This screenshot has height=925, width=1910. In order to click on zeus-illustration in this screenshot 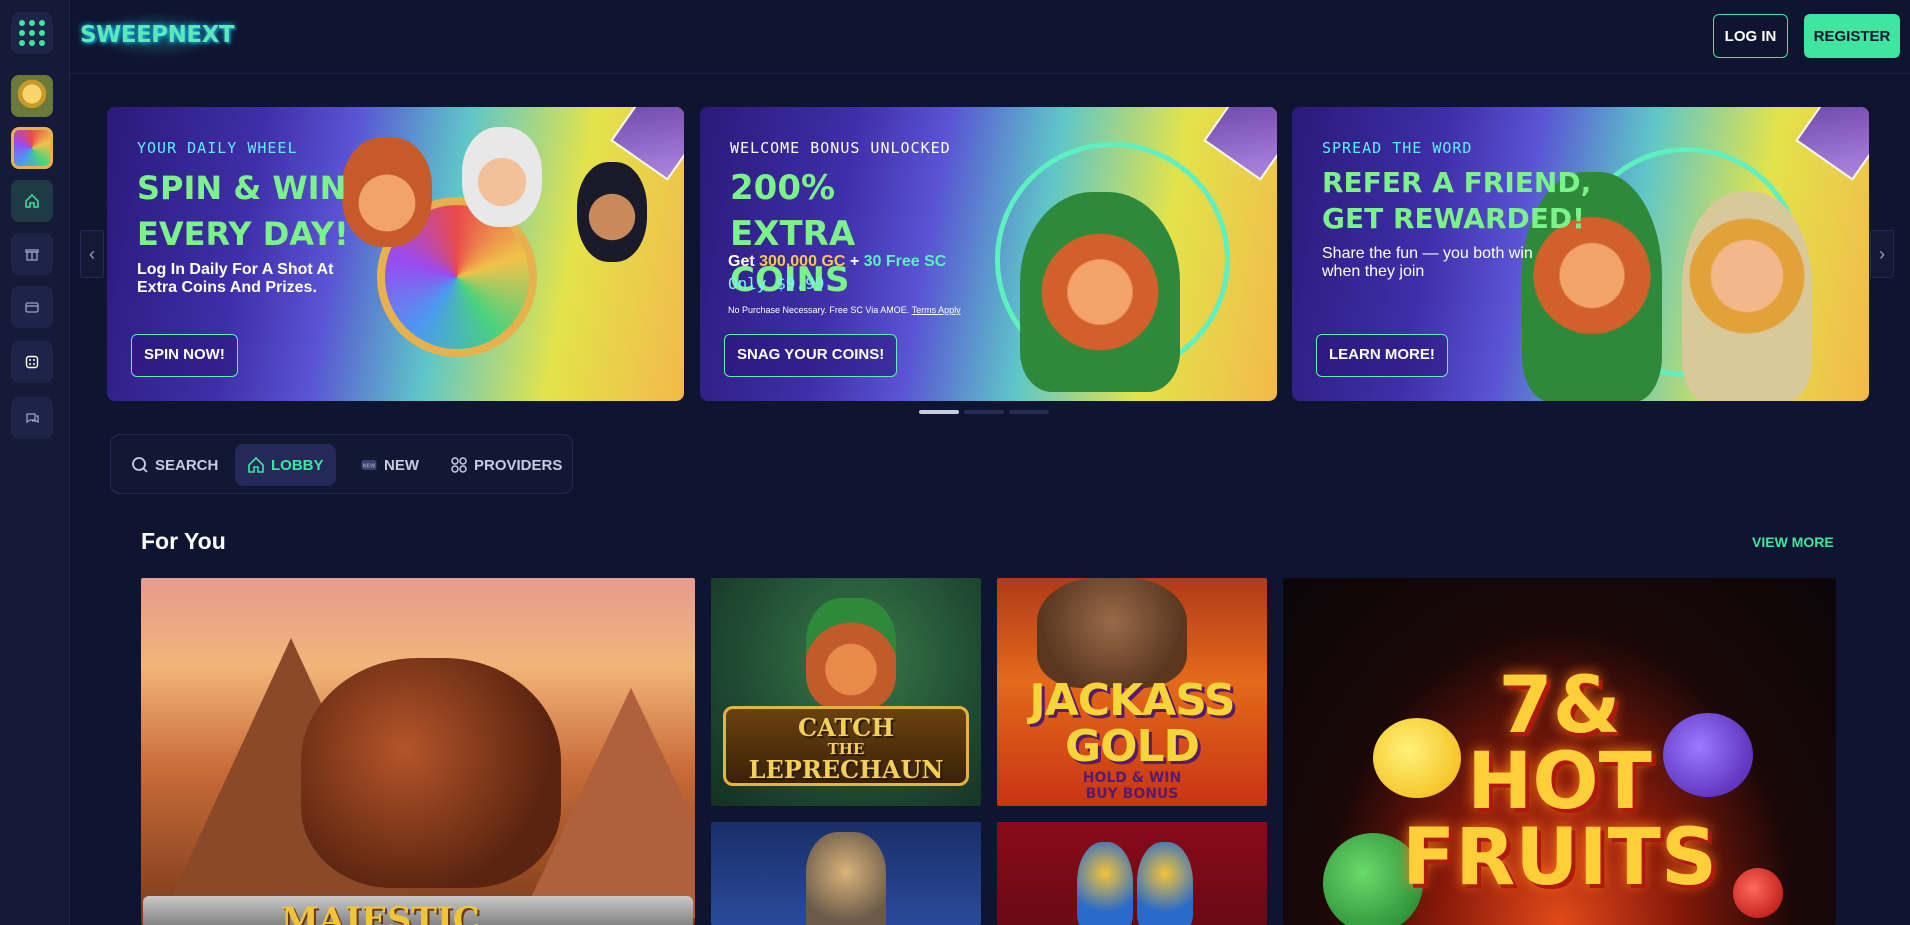, I will do `click(502, 177)`.